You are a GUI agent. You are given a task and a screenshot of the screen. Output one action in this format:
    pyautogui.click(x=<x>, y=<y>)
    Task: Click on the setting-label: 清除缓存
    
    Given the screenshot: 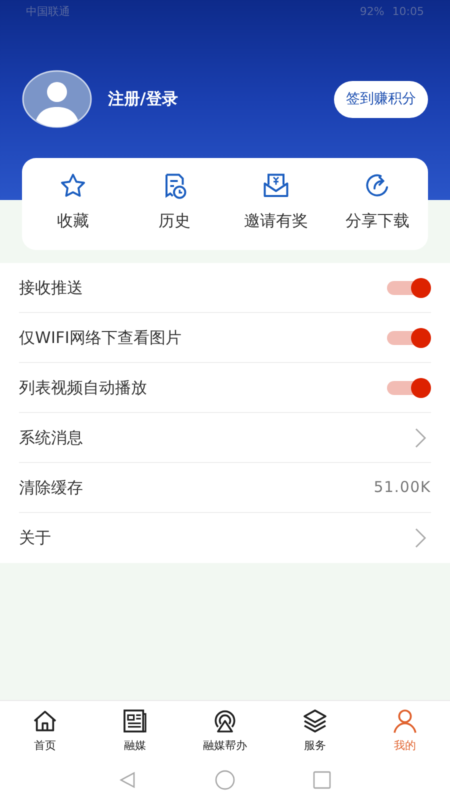 What is the action you would take?
    pyautogui.click(x=51, y=487)
    